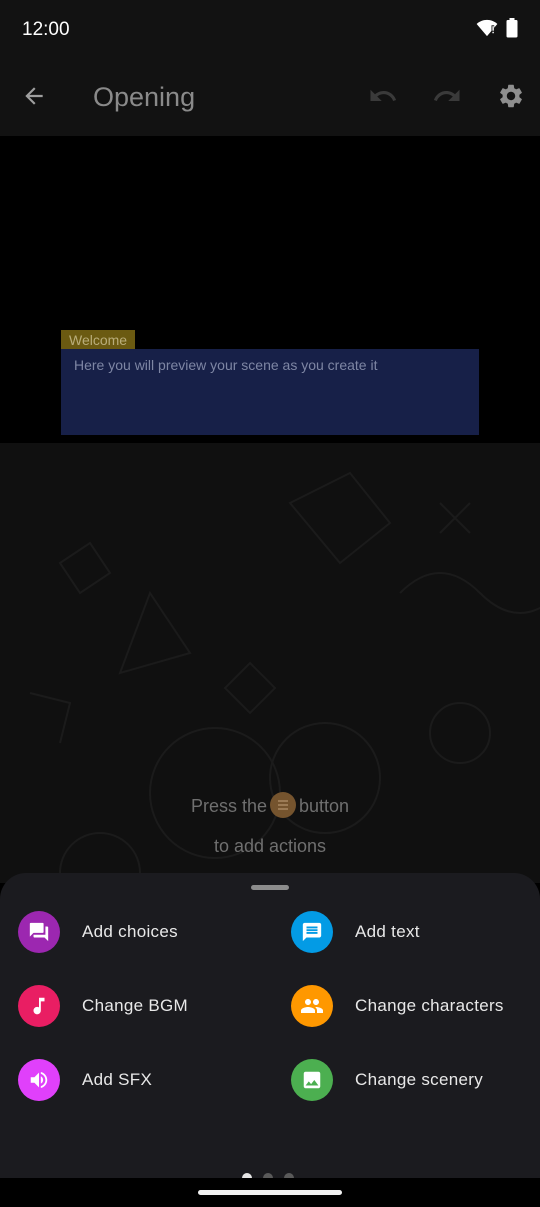  What do you see at coordinates (429, 1005) in the screenshot?
I see `action-label: Change characters` at bounding box center [429, 1005].